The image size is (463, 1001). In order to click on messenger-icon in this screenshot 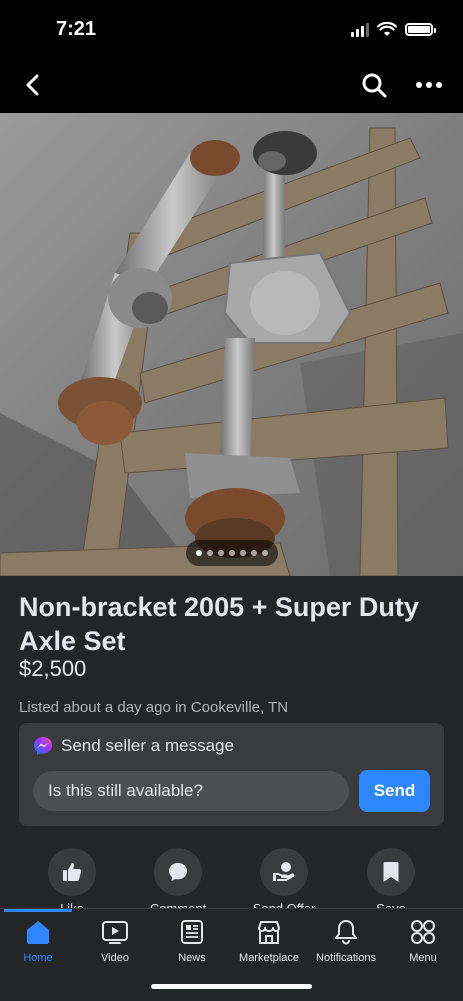, I will do `click(43, 746)`.